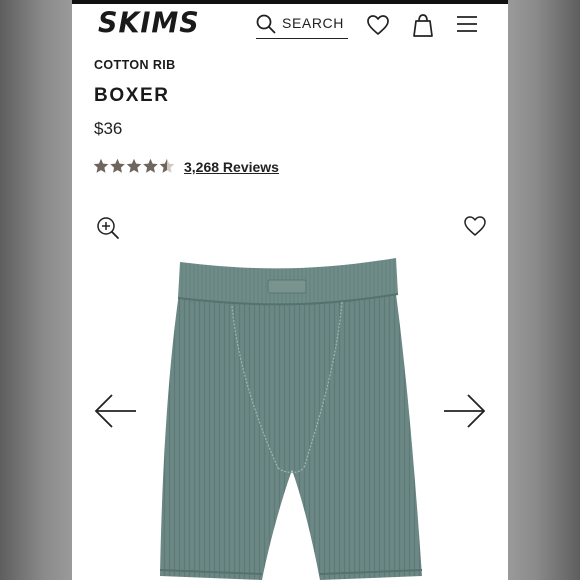 The width and height of the screenshot is (580, 580). I want to click on product-price: $36, so click(108, 128).